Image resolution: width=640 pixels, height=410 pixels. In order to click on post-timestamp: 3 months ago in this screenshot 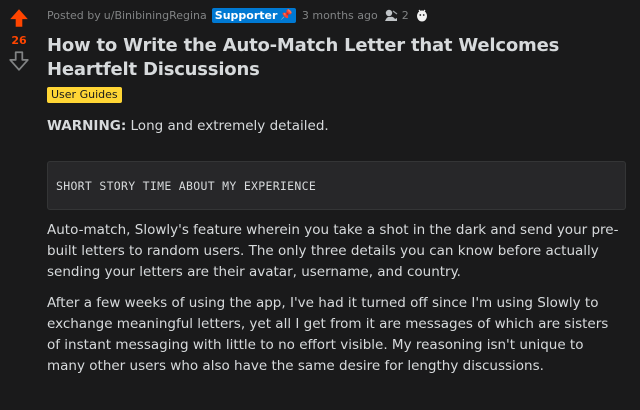, I will do `click(340, 15)`.